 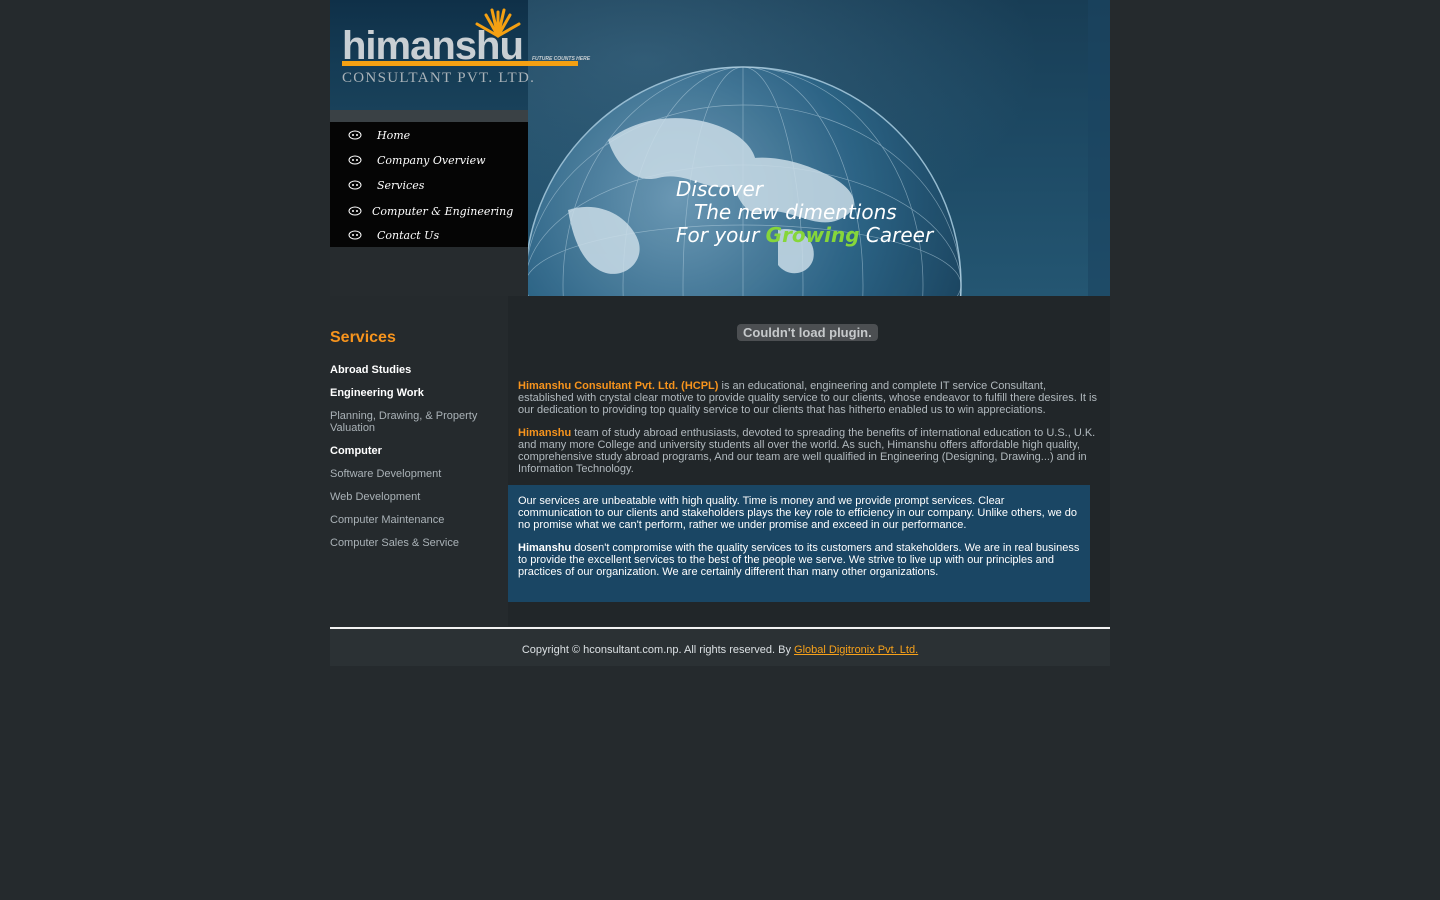 What do you see at coordinates (408, 235) in the screenshot?
I see `nav-label: Contact Us` at bounding box center [408, 235].